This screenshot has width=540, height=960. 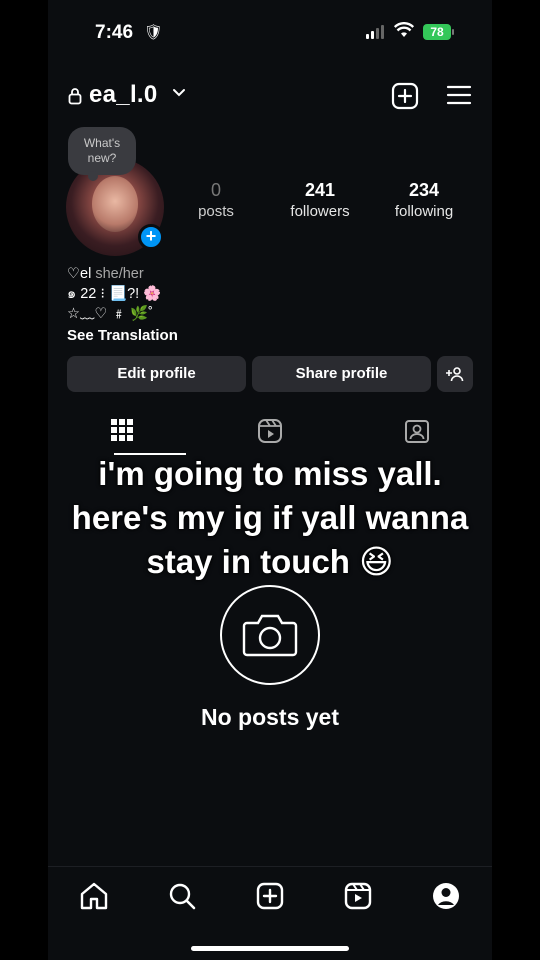 I want to click on stat-value: 234, so click(x=424, y=190).